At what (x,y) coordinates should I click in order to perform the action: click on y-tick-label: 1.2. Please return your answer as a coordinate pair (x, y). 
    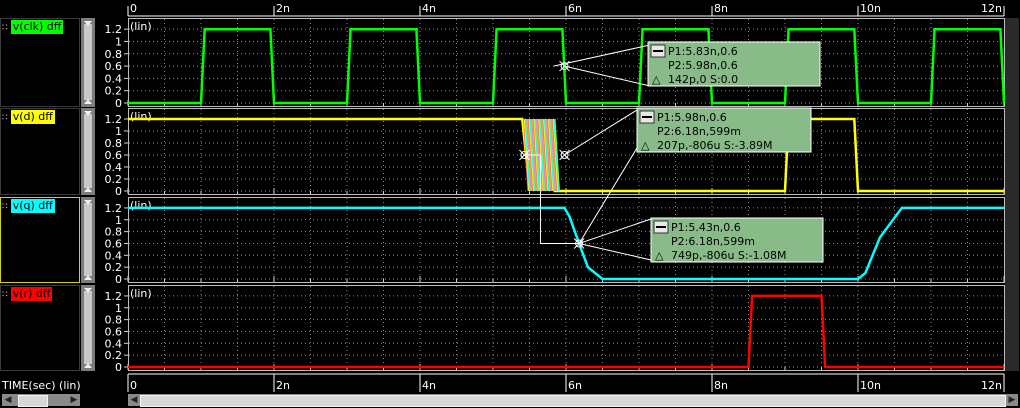
    Looking at the image, I should click on (114, 29).